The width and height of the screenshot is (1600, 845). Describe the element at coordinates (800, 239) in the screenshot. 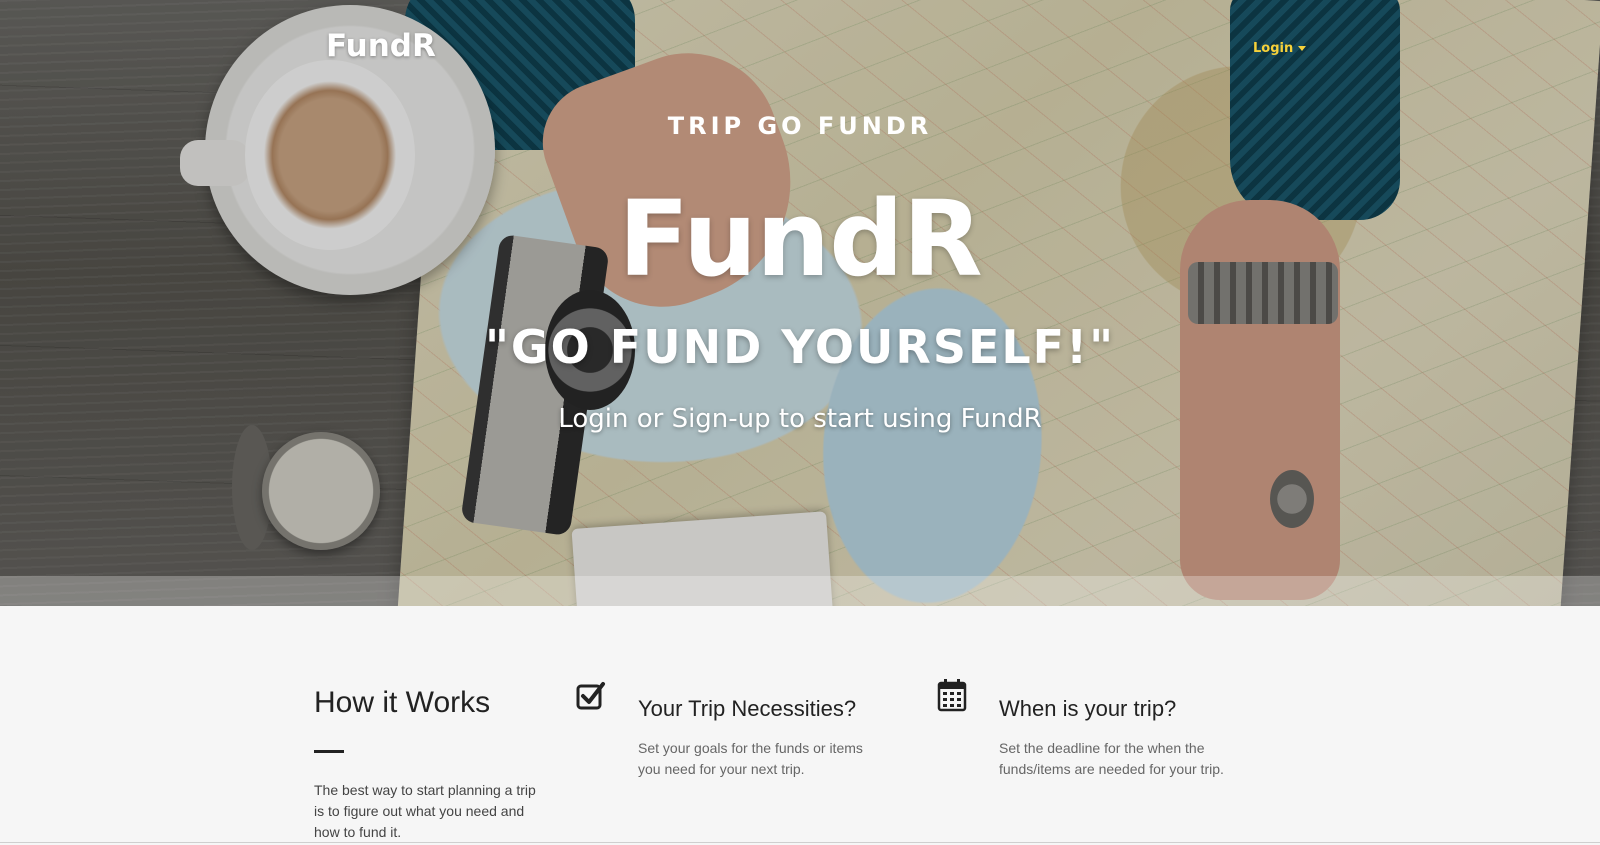

I see `hero-title: FundR` at that location.